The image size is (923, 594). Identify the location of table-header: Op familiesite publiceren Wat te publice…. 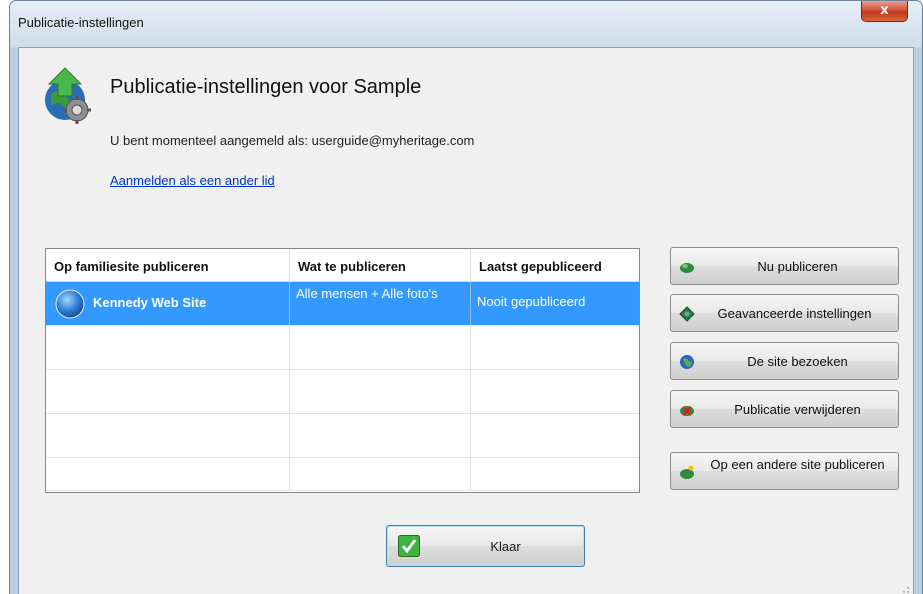
(342, 265).